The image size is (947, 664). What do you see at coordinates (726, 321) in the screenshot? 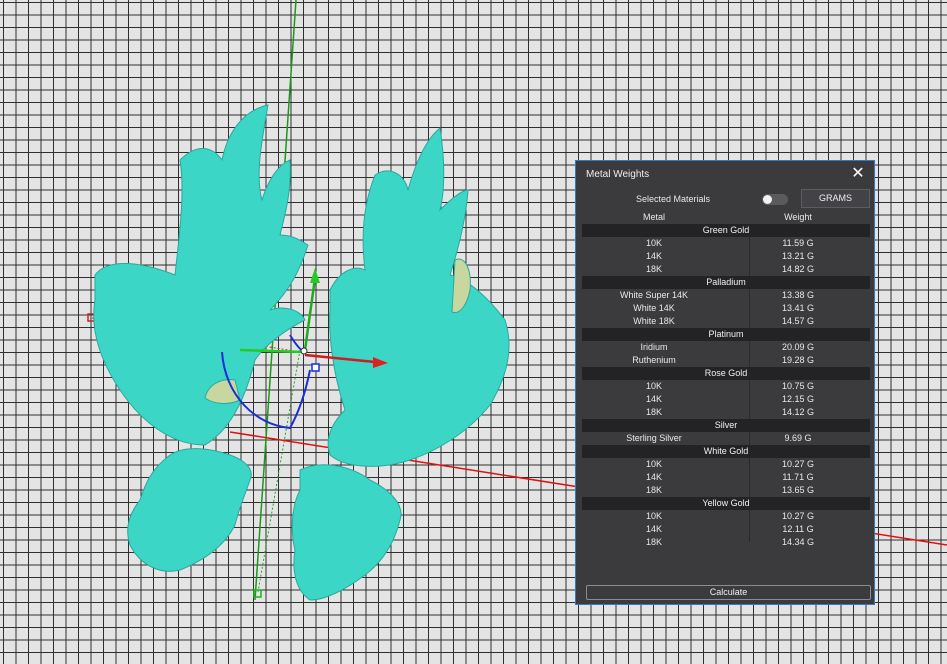
I see `table-row: White 18K 14.57 G` at bounding box center [726, 321].